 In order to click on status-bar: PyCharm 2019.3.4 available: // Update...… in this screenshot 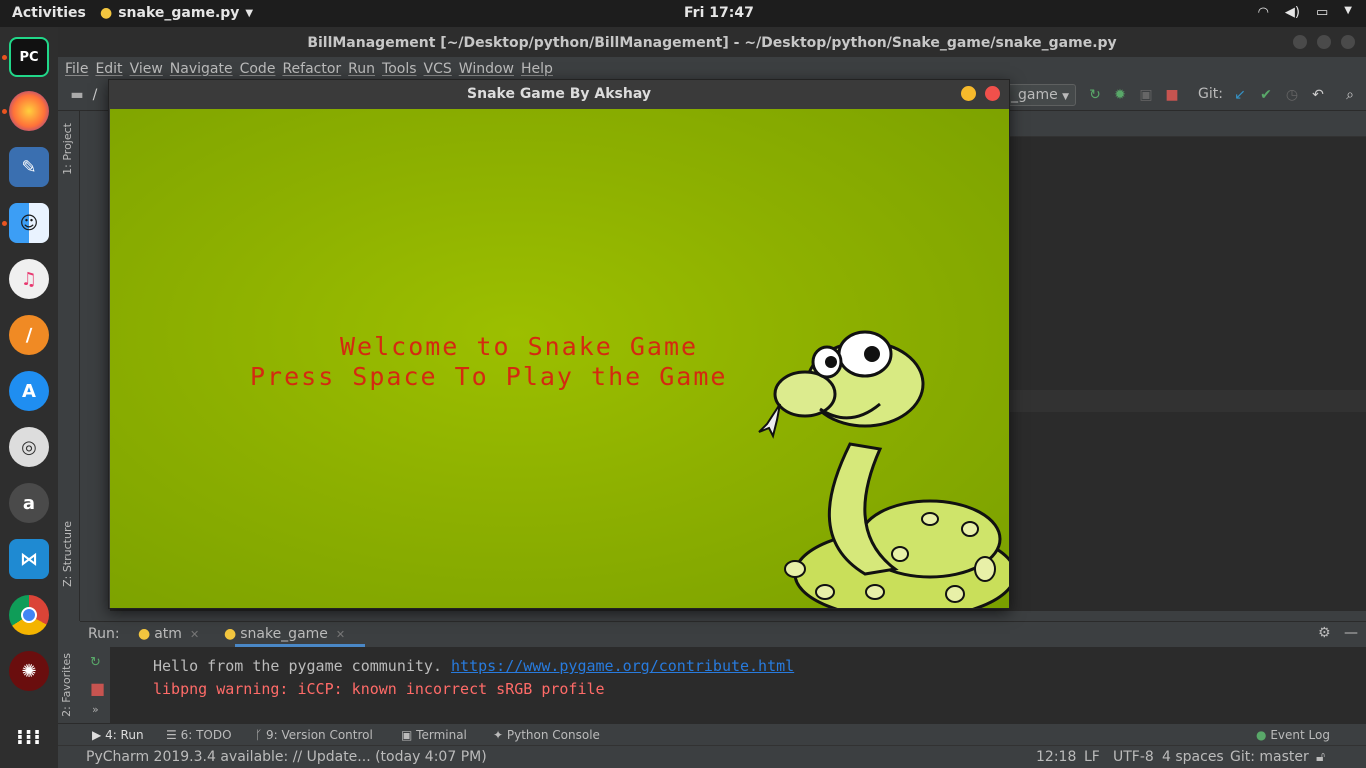, I will do `click(712, 756)`.